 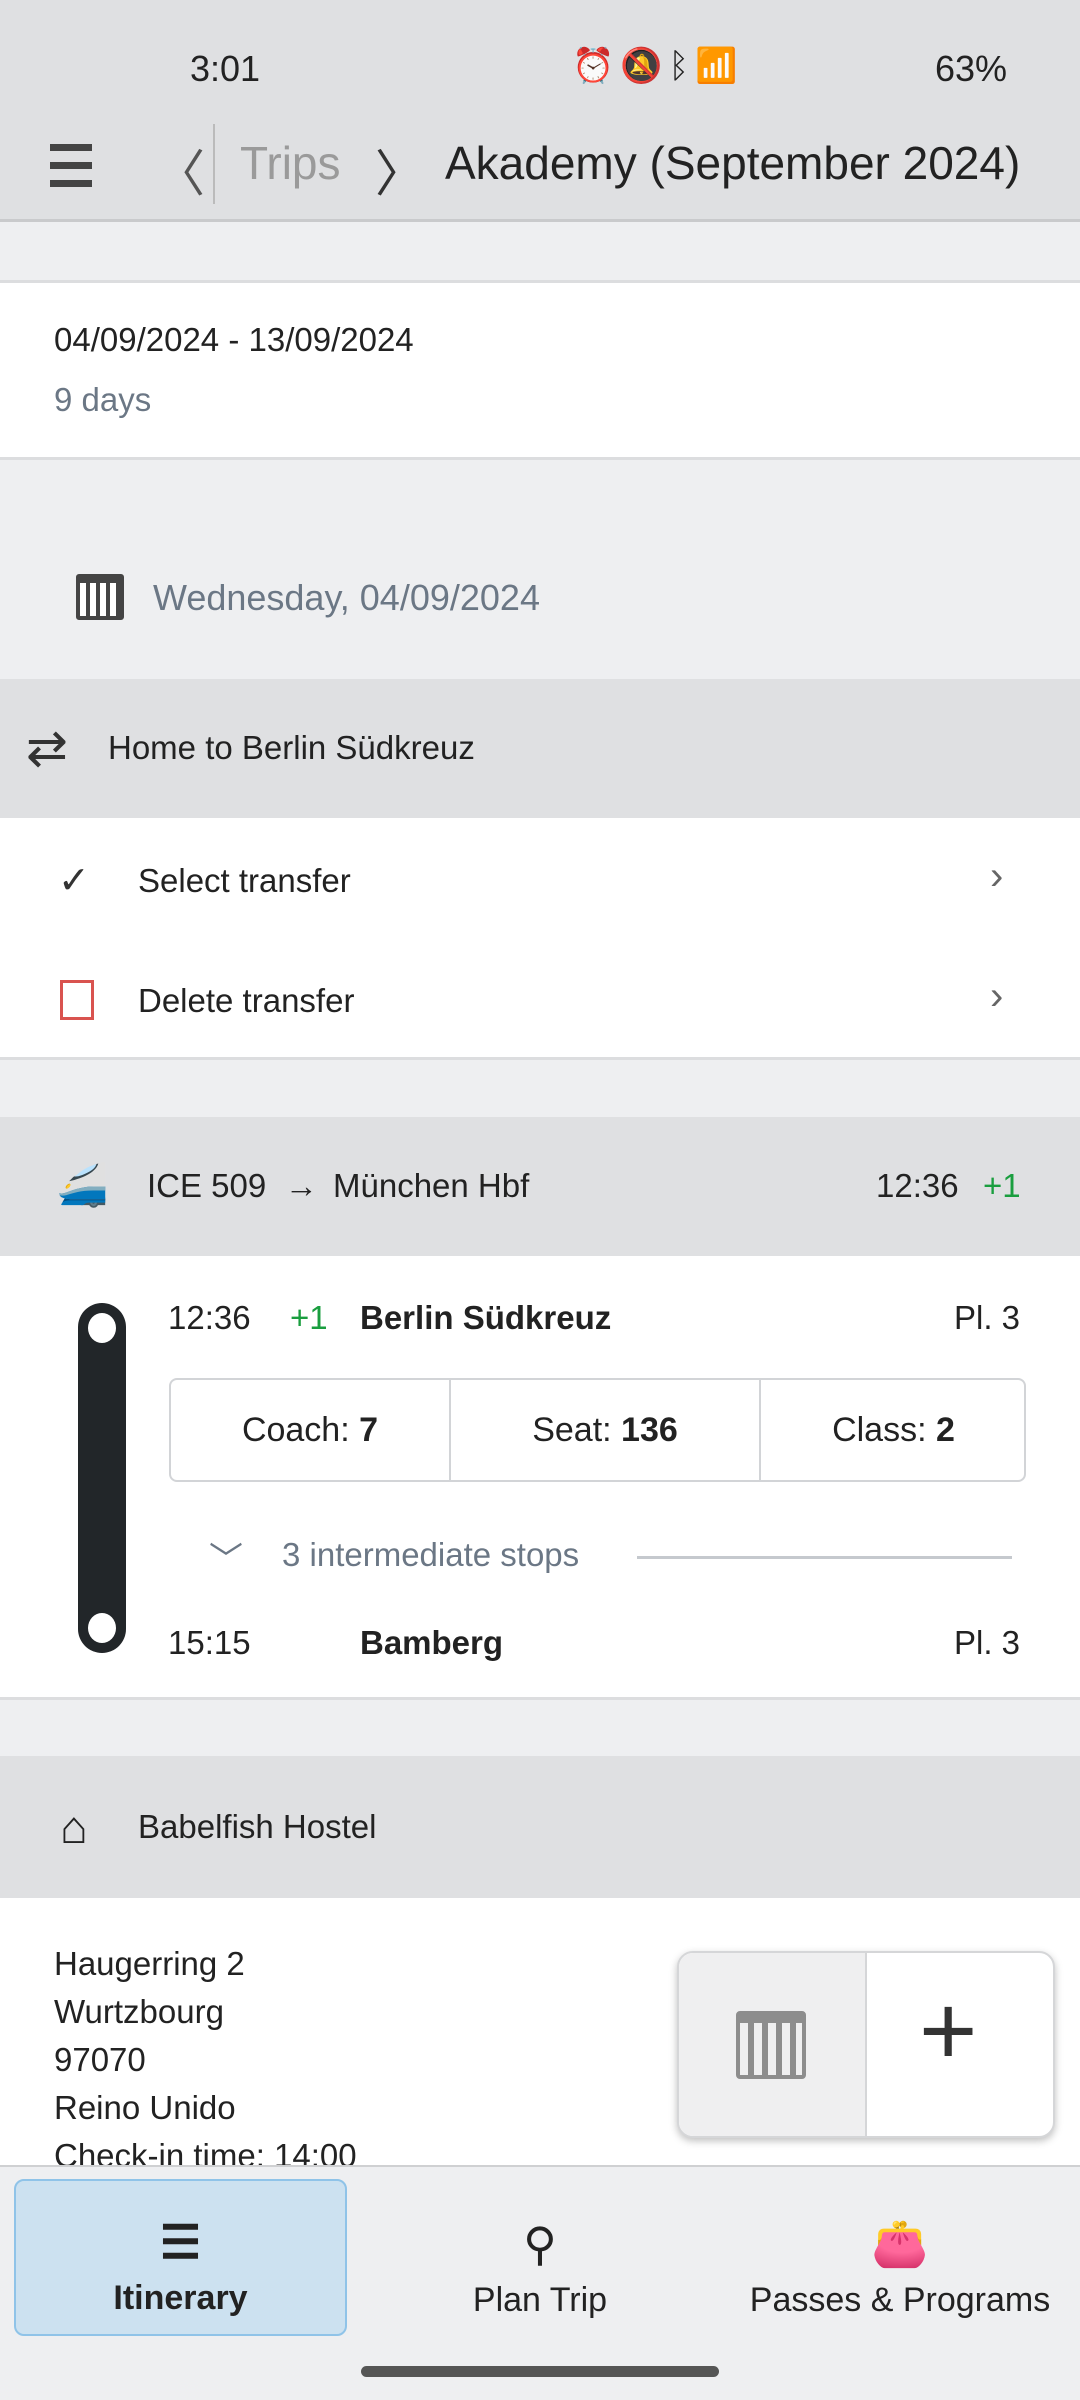 What do you see at coordinates (301, 1185) in the screenshot?
I see `arrow: →` at bounding box center [301, 1185].